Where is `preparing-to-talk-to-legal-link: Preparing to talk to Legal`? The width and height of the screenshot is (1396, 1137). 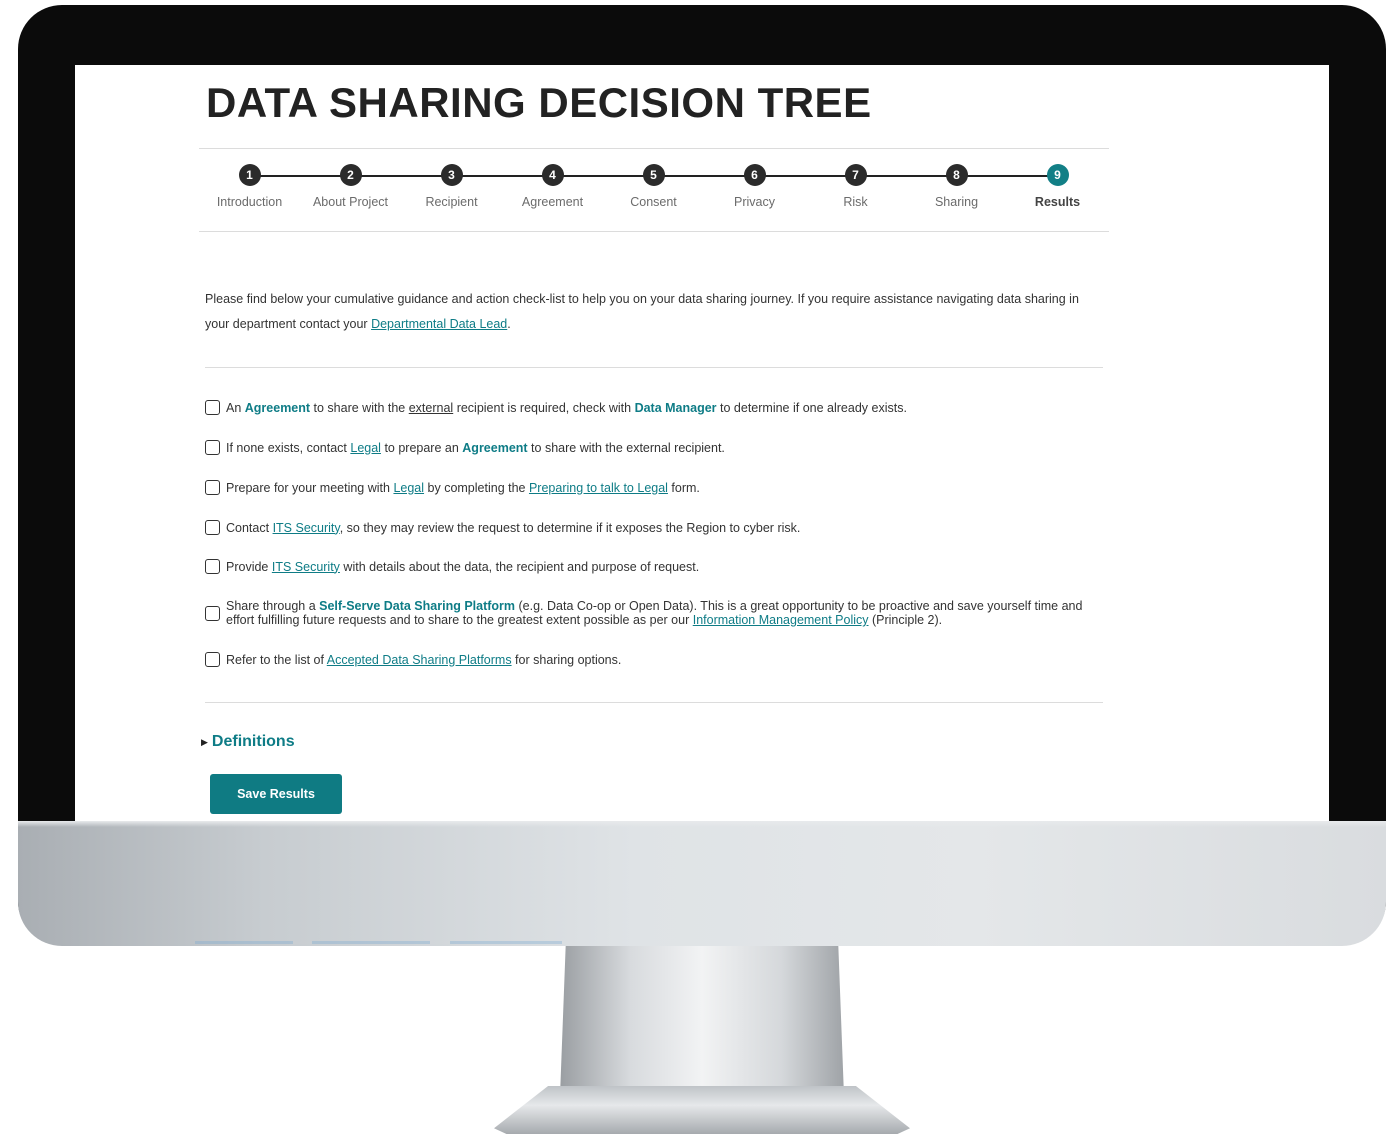
preparing-to-talk-to-legal-link: Preparing to talk to Legal is located at coordinates (598, 488).